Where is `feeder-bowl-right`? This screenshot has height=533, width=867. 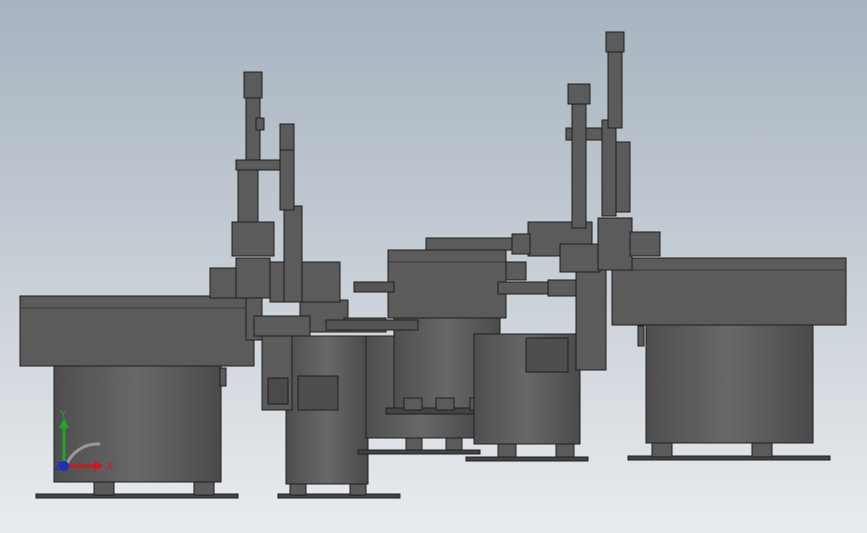
feeder-bowl-right is located at coordinates (729, 359).